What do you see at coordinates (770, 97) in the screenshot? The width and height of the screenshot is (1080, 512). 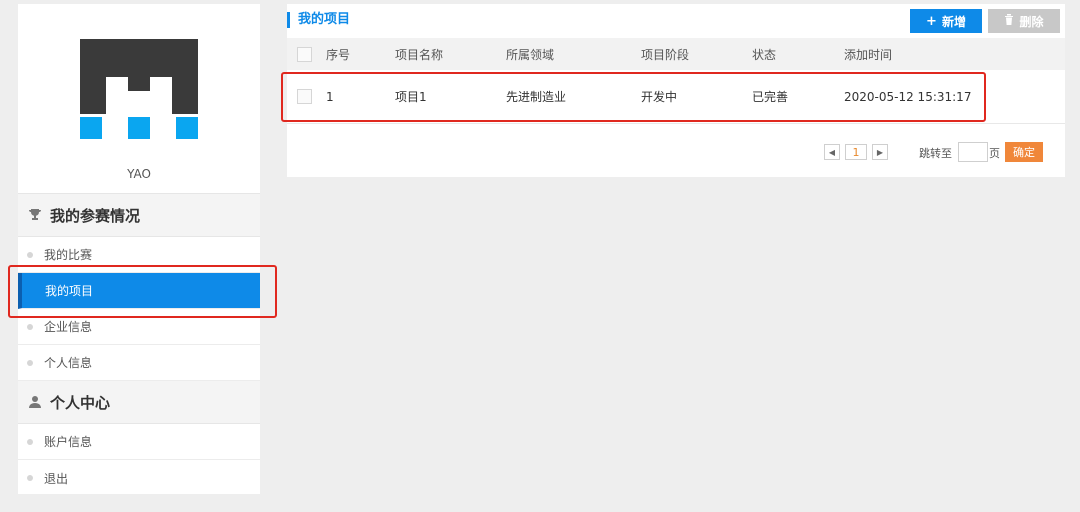 I see `cell-status: 已完善` at bounding box center [770, 97].